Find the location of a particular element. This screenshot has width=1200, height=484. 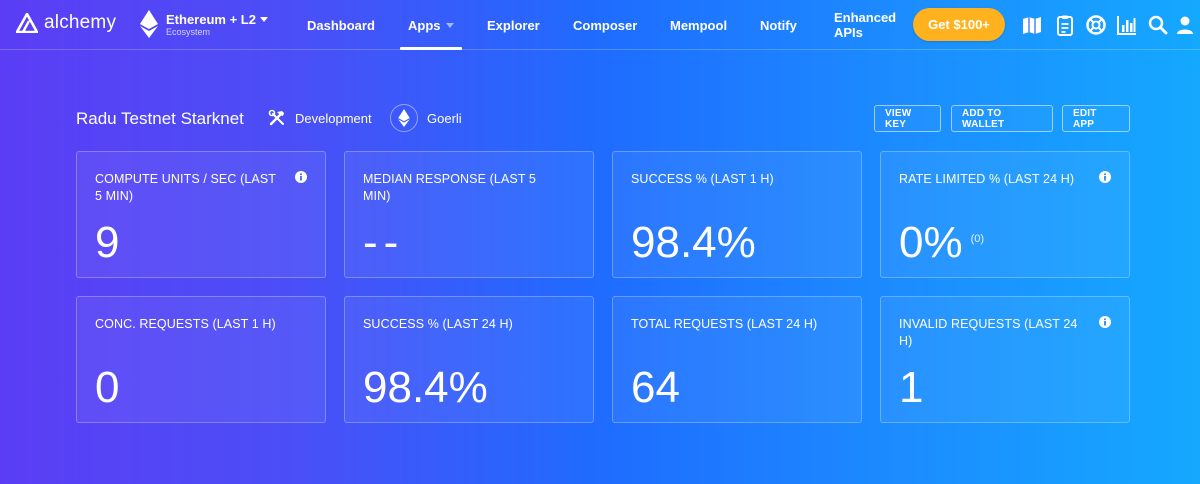

metric-value: 0 is located at coordinates (107, 387).